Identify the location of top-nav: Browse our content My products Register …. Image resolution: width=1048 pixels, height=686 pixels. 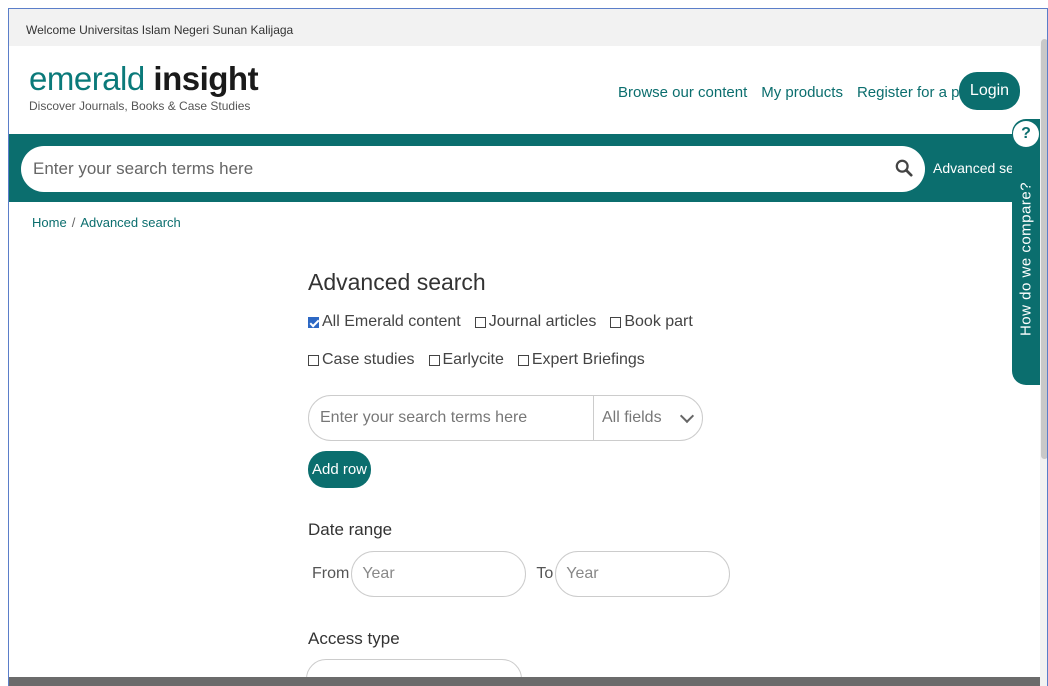
(812, 92).